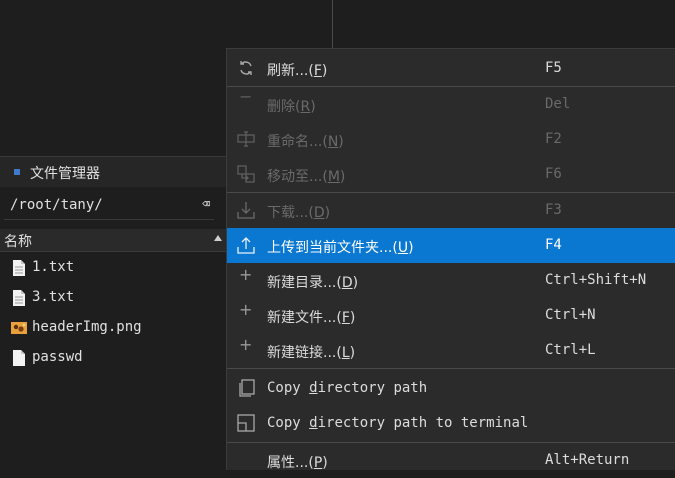 Image resolution: width=675 pixels, height=478 pixels. What do you see at coordinates (451, 68) in the screenshot?
I see `menu-item-refresh: 刷新...(F) F5` at bounding box center [451, 68].